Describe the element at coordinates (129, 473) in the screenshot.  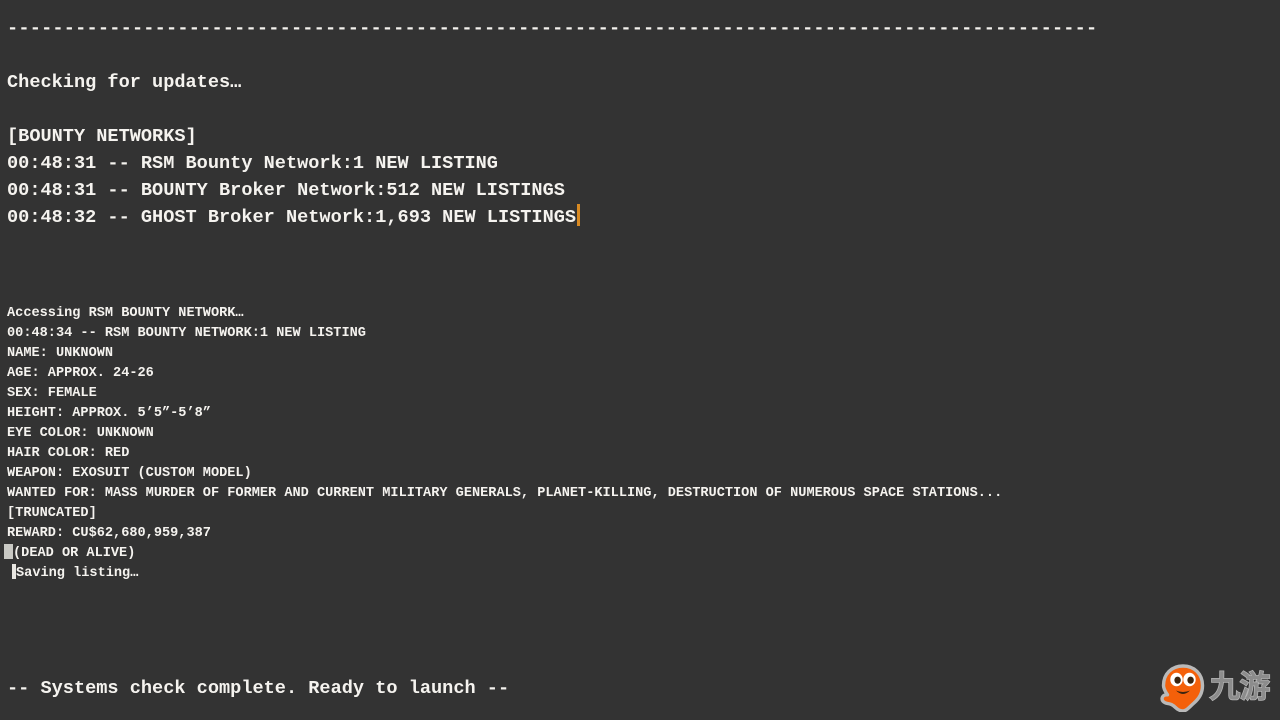
I see `listing-field-weapon: WEAPON: EXOSUIT (CUSTOM MODEL)` at that location.